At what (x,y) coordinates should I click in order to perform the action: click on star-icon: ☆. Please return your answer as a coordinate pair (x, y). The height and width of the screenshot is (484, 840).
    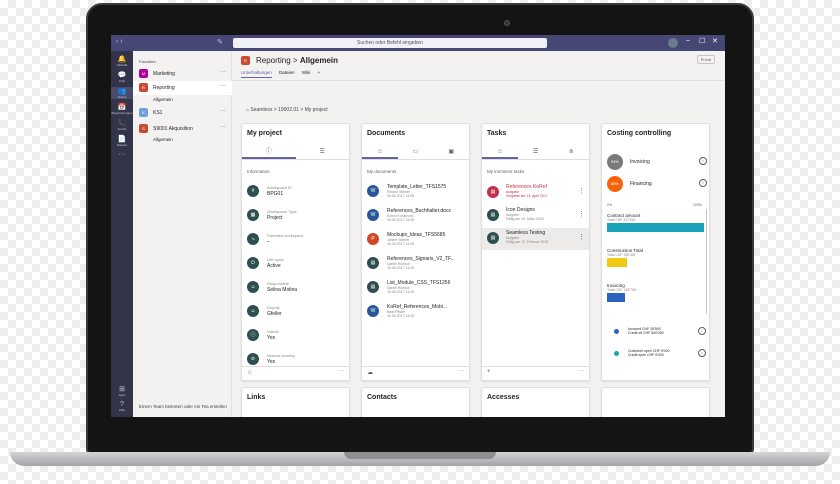
    Looking at the image, I should click on (249, 372).